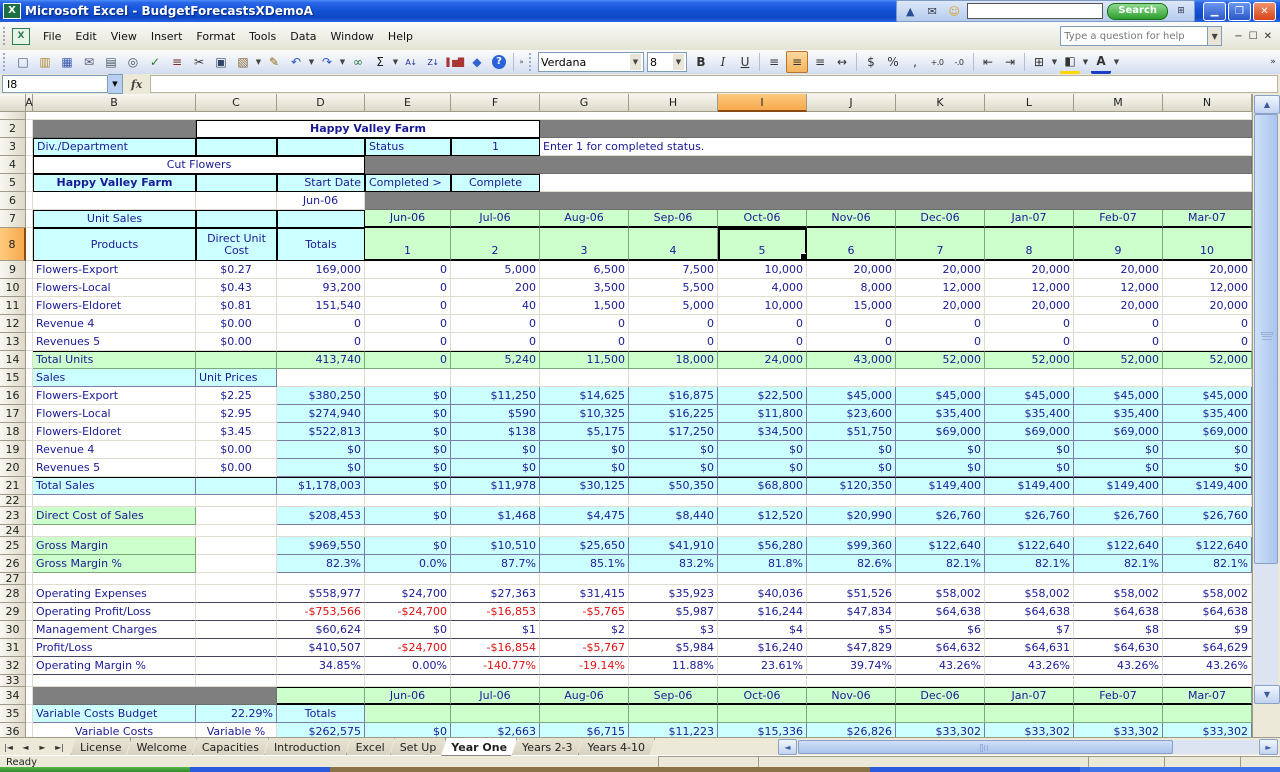 Image resolution: width=1280 pixels, height=772 pixels. What do you see at coordinates (221, 62) in the screenshot?
I see `copy-button: ▣` at bounding box center [221, 62].